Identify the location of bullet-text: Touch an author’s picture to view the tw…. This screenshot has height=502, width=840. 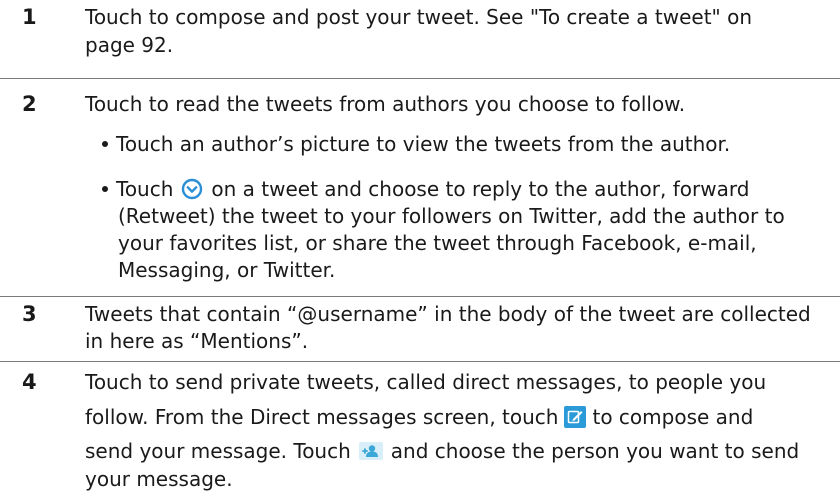
(423, 144).